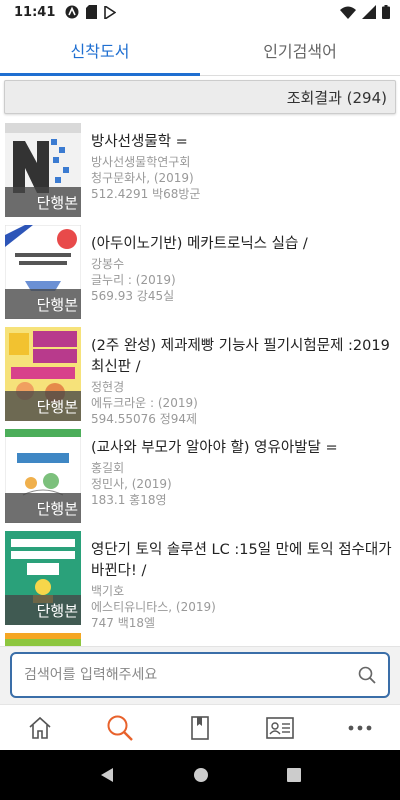 Image resolution: width=400 pixels, height=800 pixels. Describe the element at coordinates (108, 591) in the screenshot. I see `book-author: 백기호` at that location.